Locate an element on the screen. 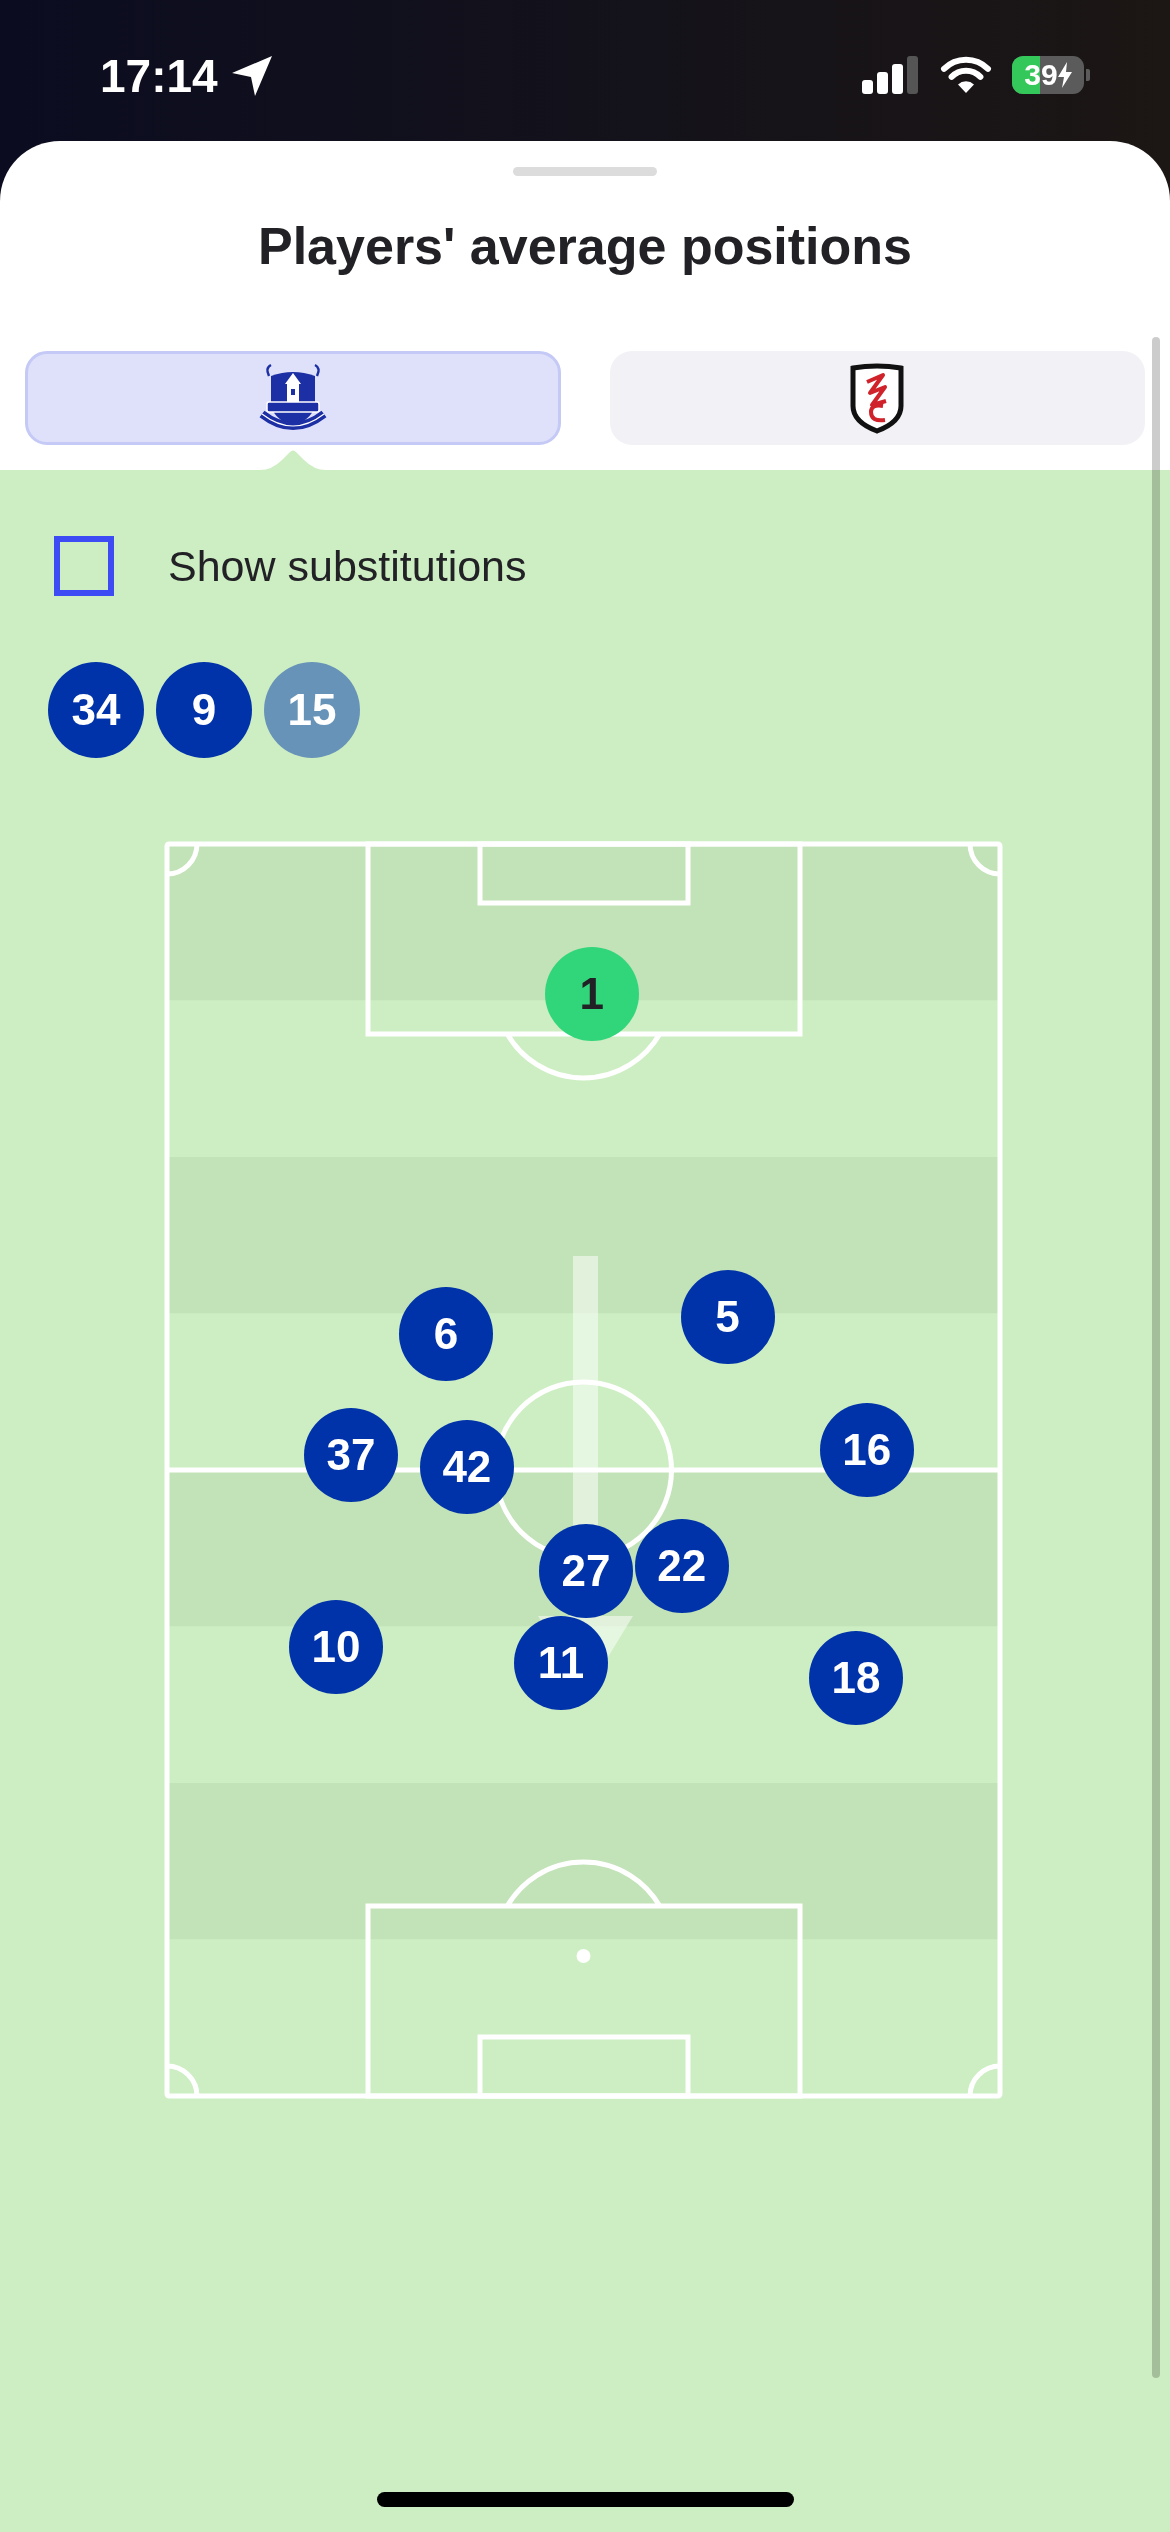  drag-handle is located at coordinates (585, 171).